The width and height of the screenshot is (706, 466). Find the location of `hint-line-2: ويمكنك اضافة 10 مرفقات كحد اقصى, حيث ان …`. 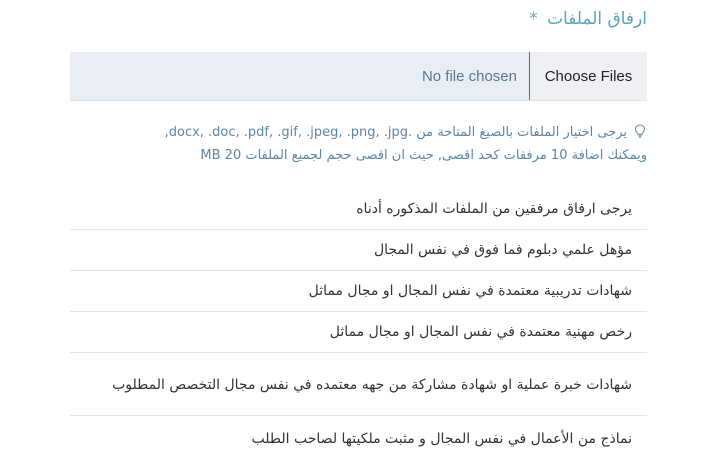

hint-line-2: ويمكنك اضافة 10 مرفقات كحد اقصى, حيث ان … is located at coordinates (423, 155).